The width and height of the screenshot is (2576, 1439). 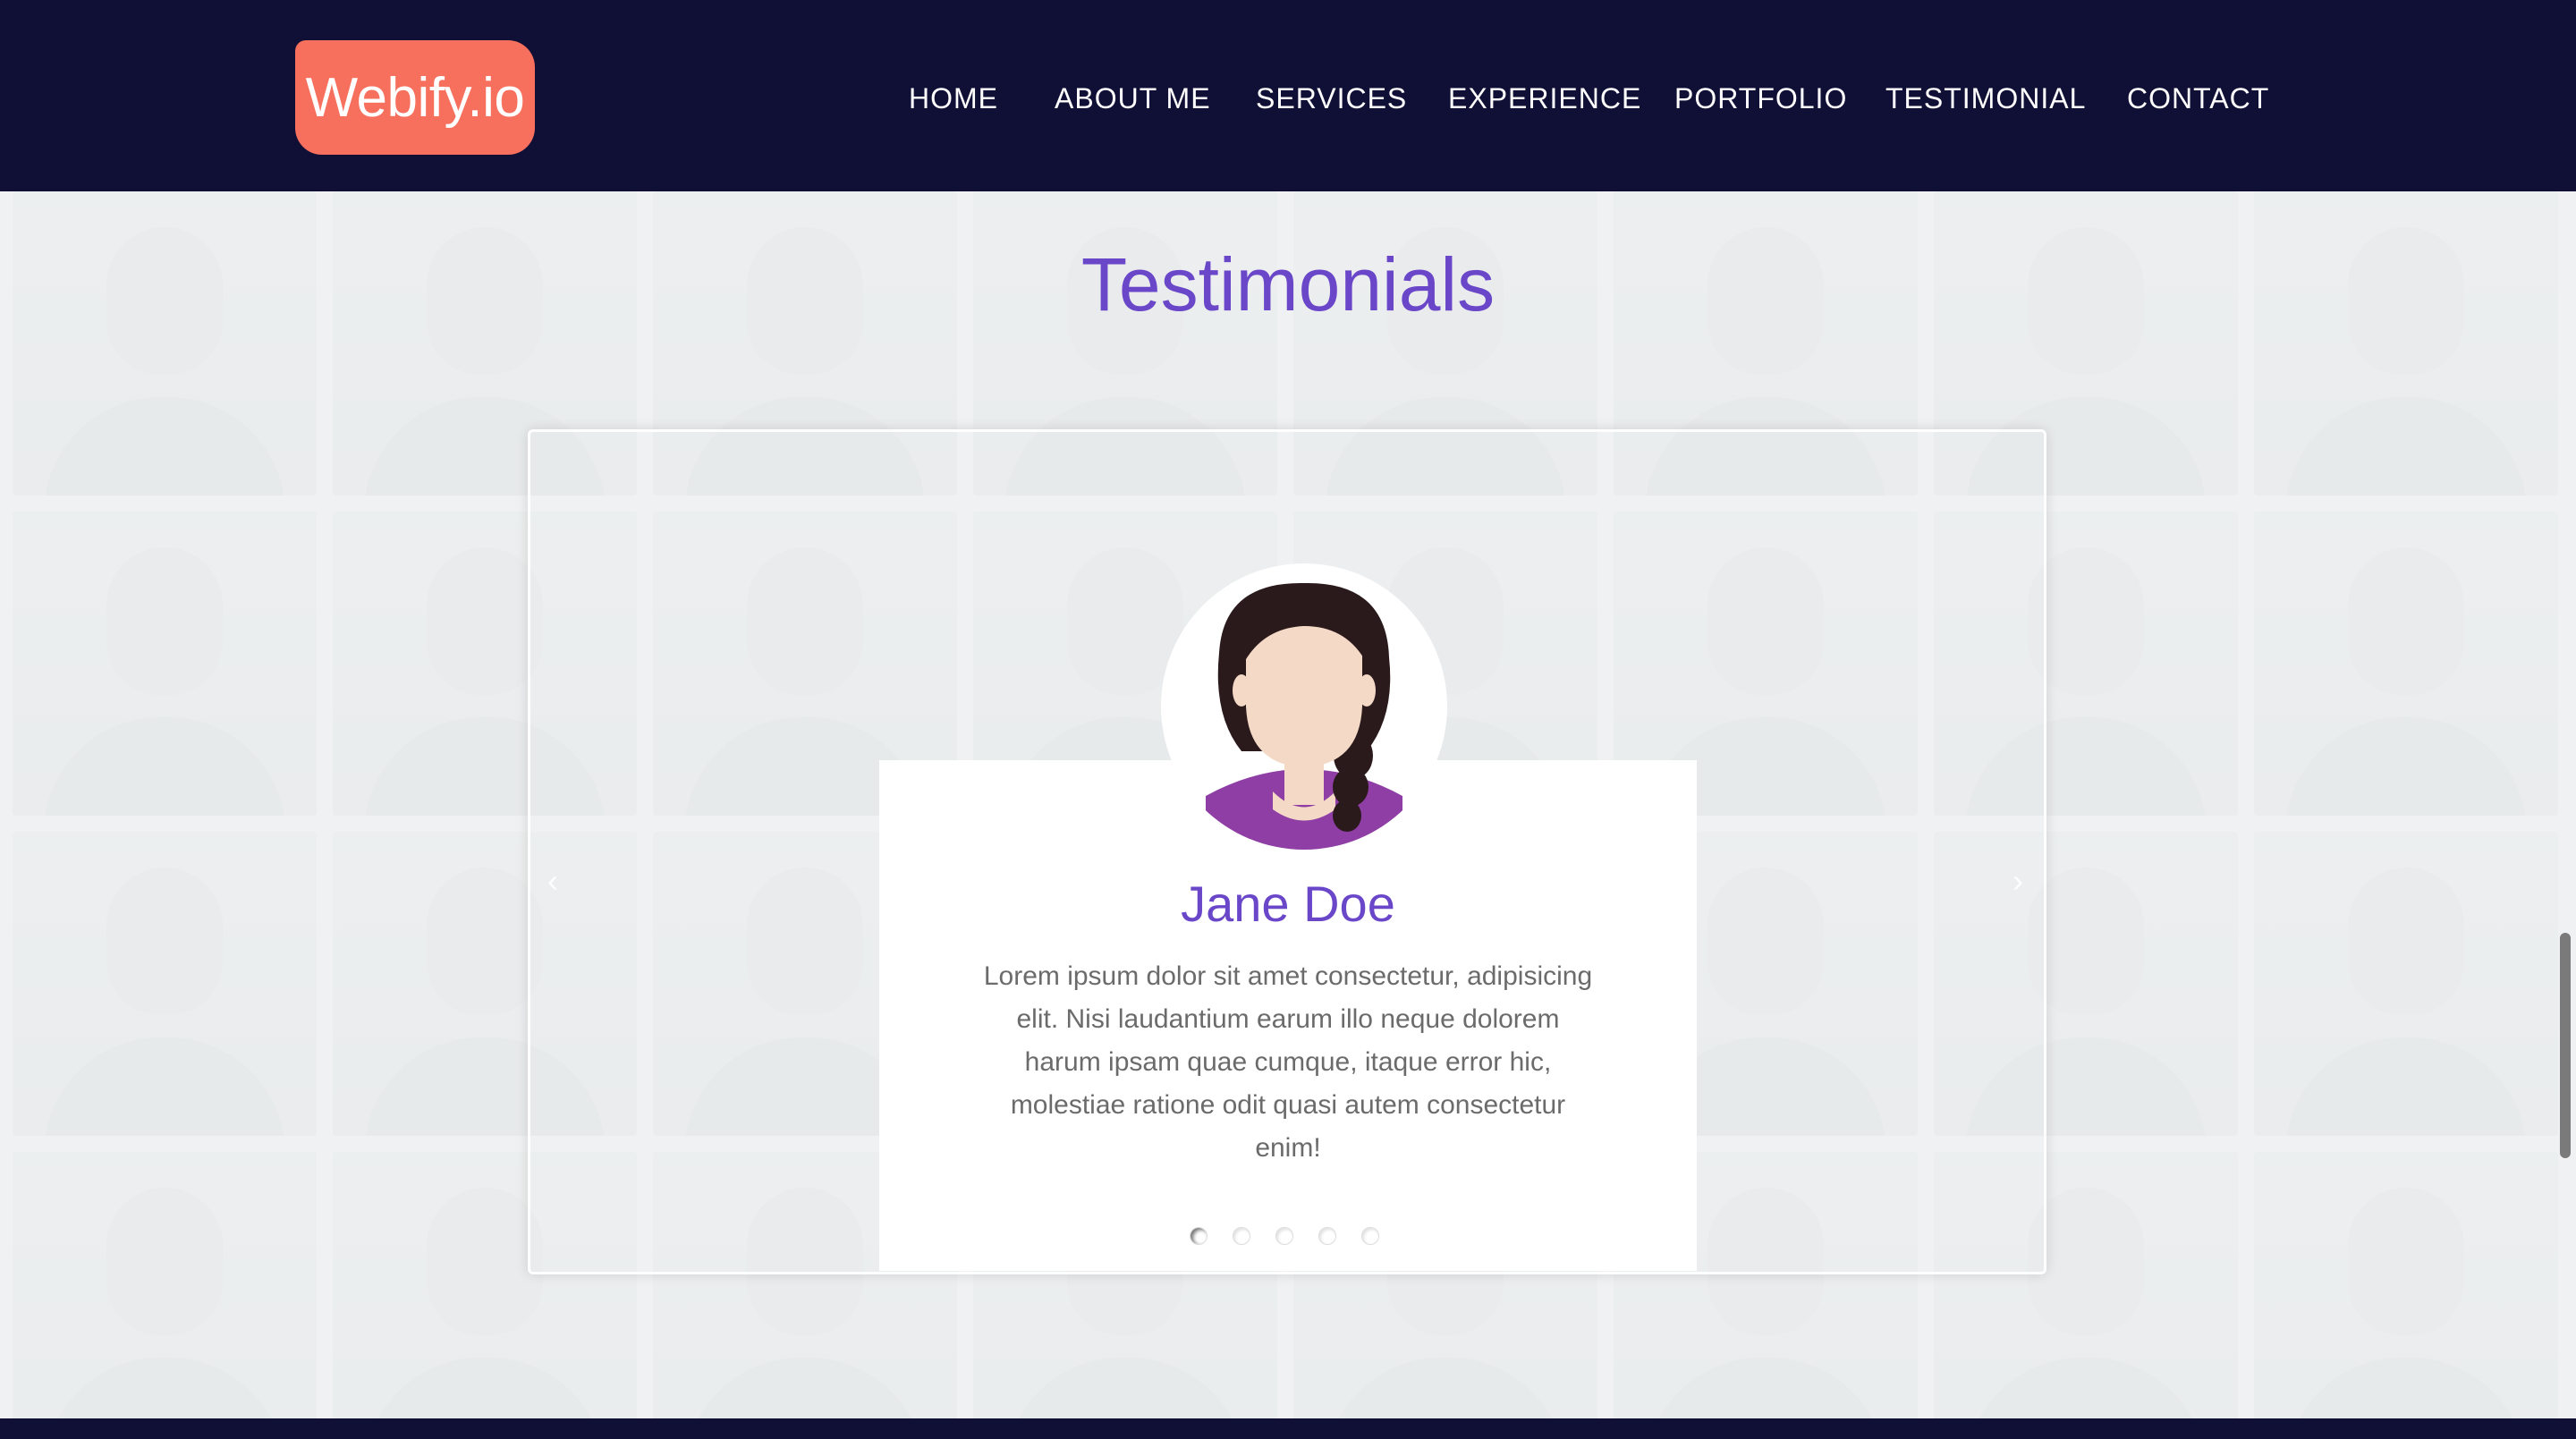 I want to click on brand-logo: Webify.io, so click(x=415, y=97).